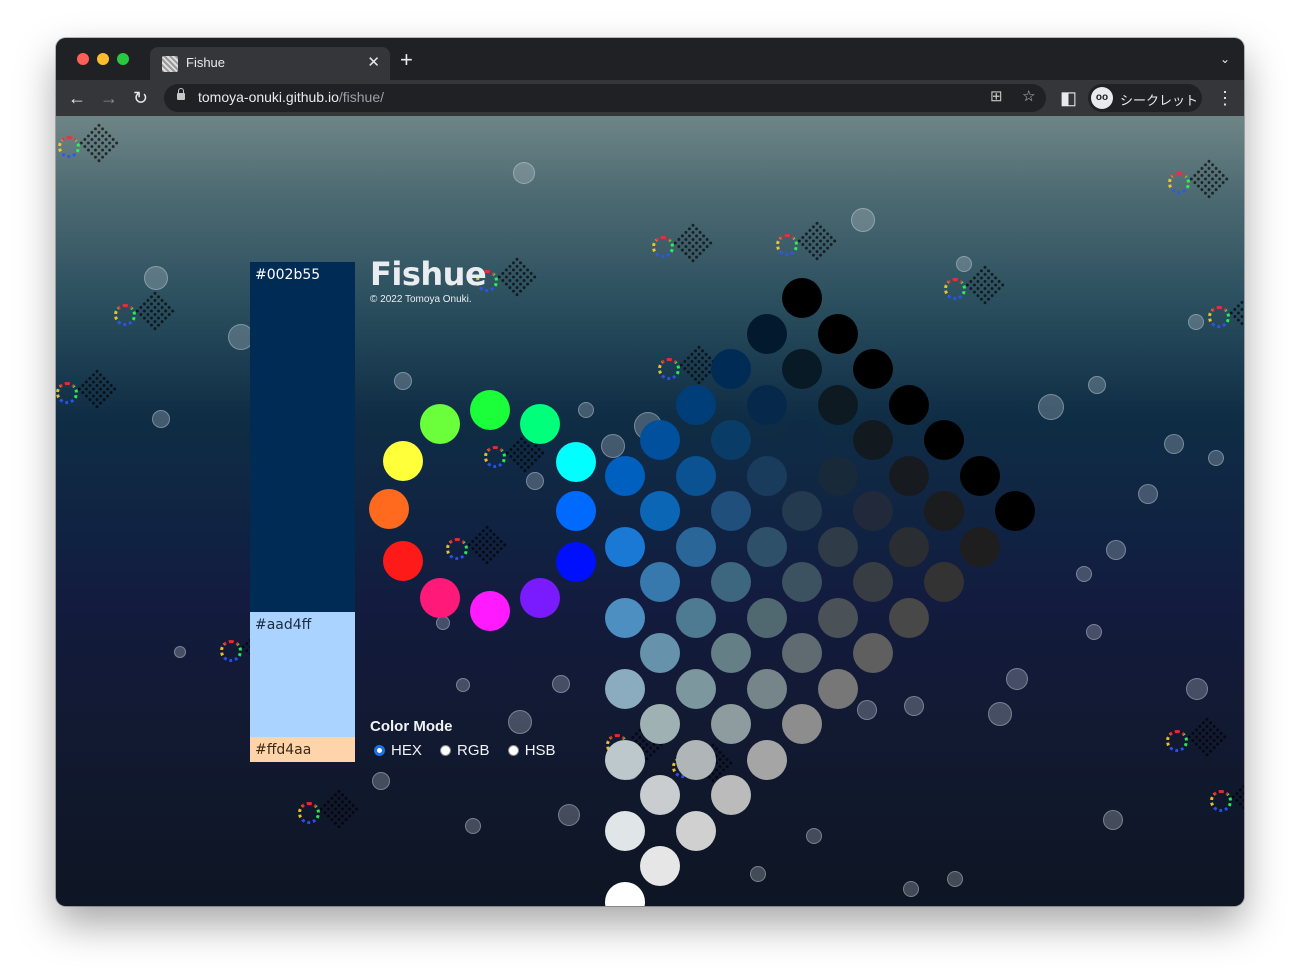  What do you see at coordinates (605, 98) in the screenshot?
I see `address-bar: tomoya-onuki.github.io/fishue/ ⊞ ☆` at bounding box center [605, 98].